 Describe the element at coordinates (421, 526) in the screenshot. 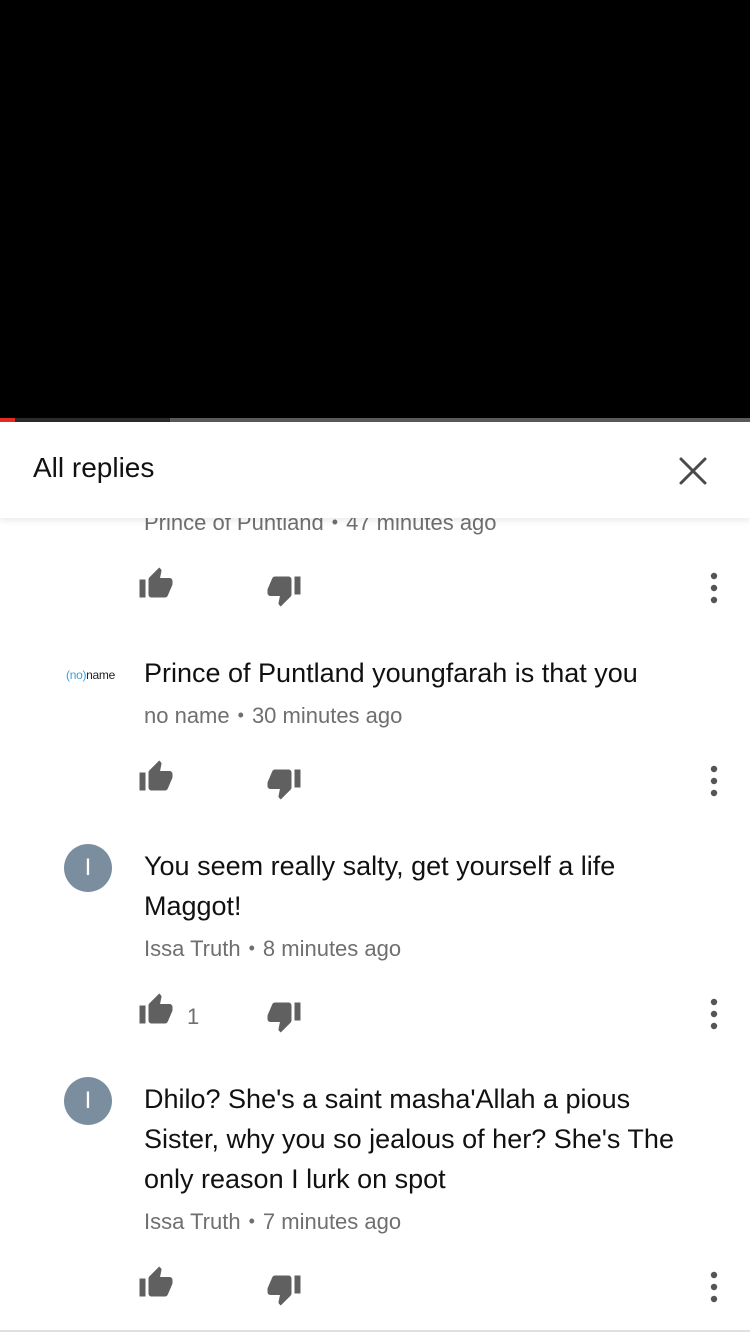

I see `comment-time: 47 minutes ago` at that location.